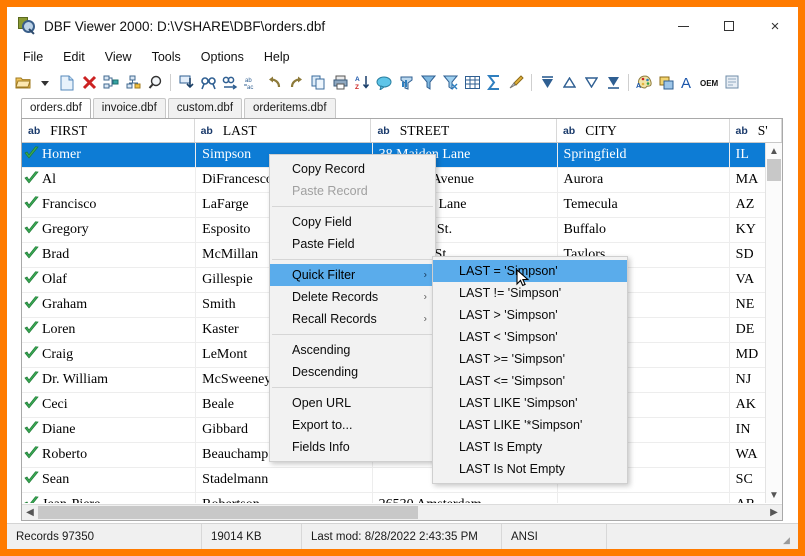 The width and height of the screenshot is (805, 556). I want to click on scroll-left-icon: ◀, so click(30, 512).